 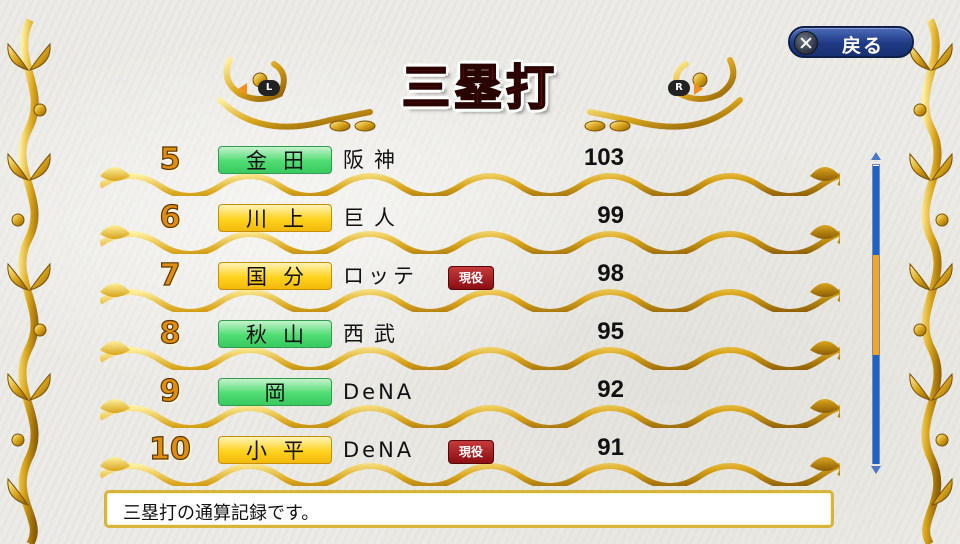 I want to click on help-text: 三塁打の通算記録です。, so click(x=221, y=513).